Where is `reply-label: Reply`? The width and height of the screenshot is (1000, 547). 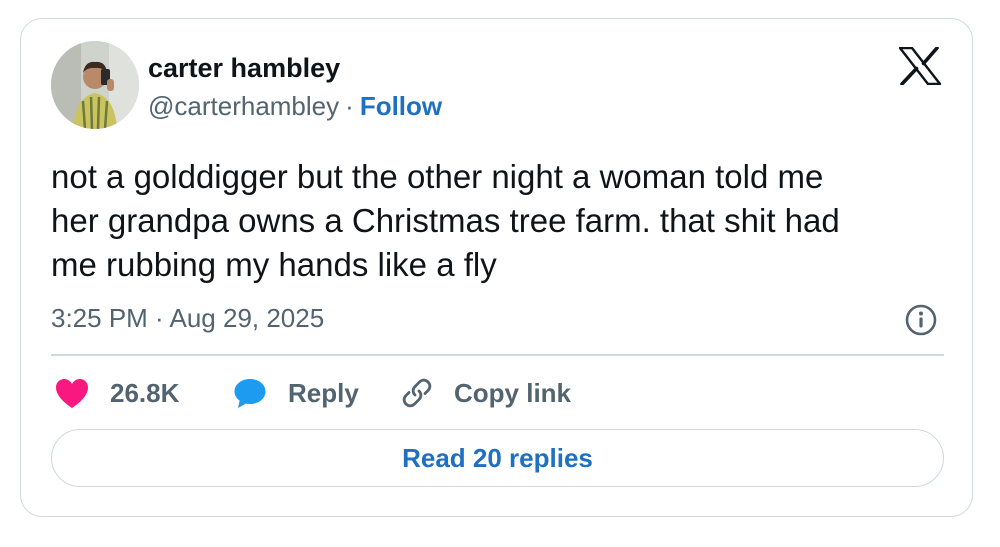
reply-label: Reply is located at coordinates (323, 393).